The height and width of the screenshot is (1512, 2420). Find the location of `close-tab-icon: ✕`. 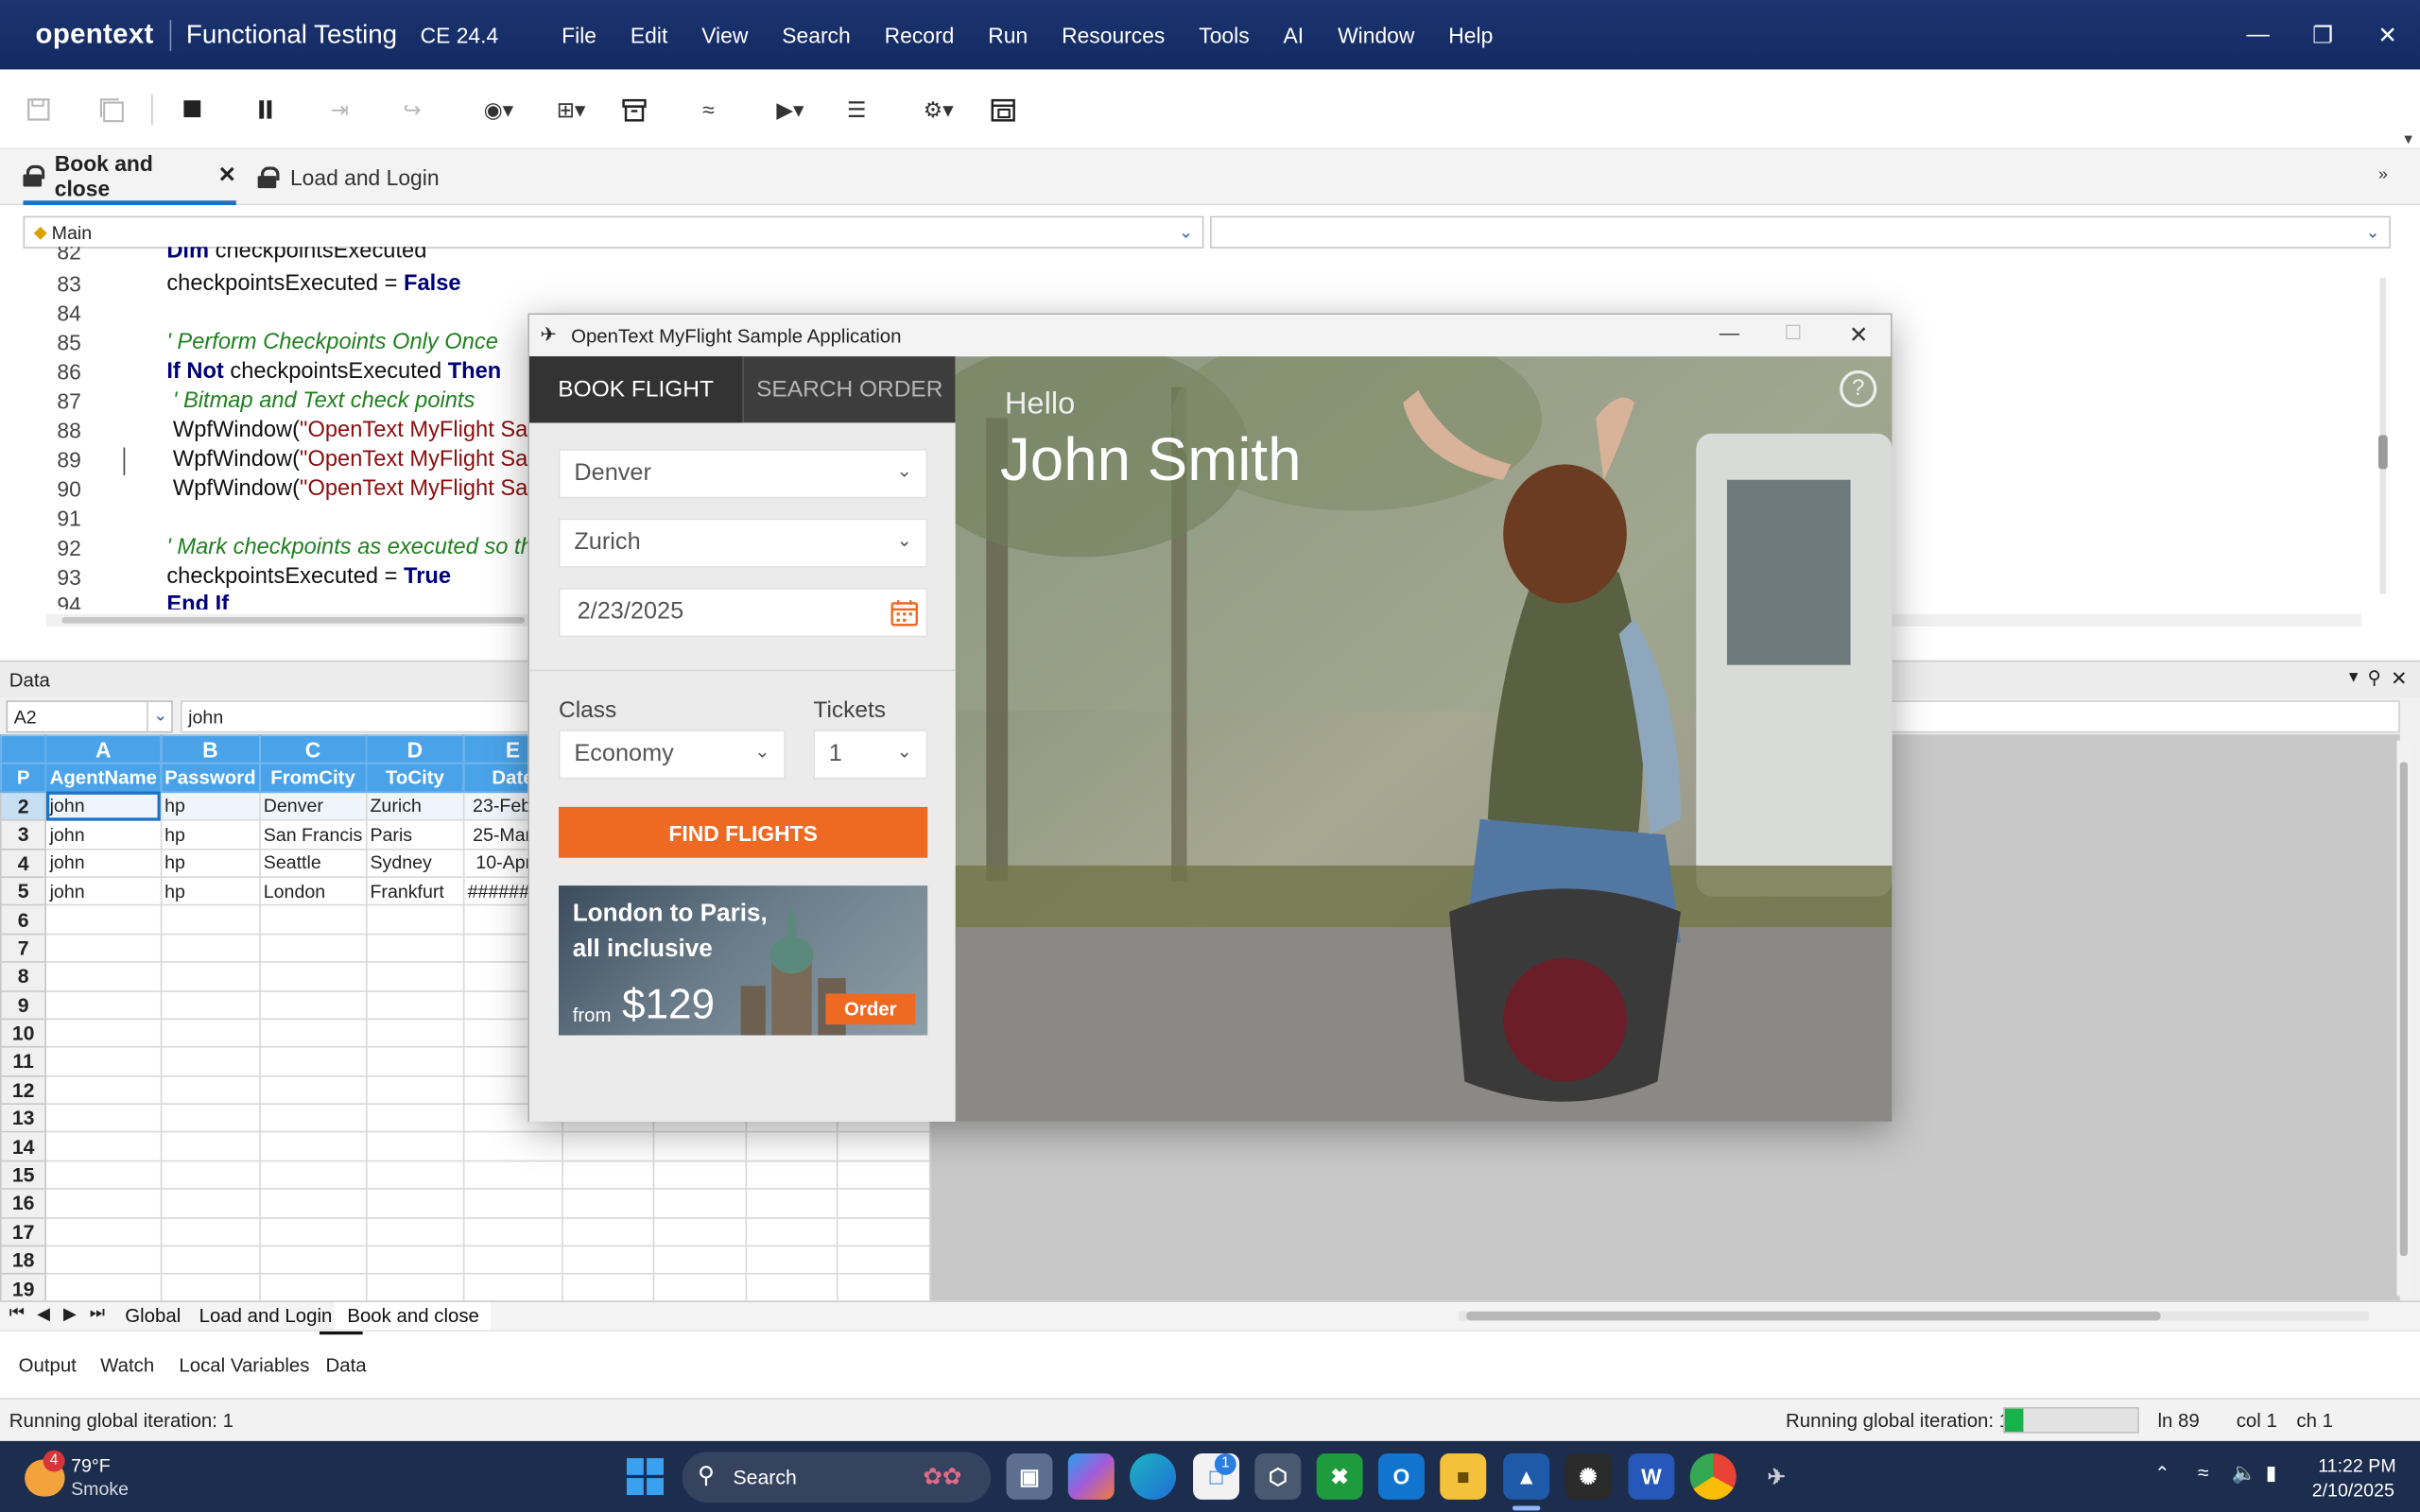

close-tab-icon: ✕ is located at coordinates (227, 175).